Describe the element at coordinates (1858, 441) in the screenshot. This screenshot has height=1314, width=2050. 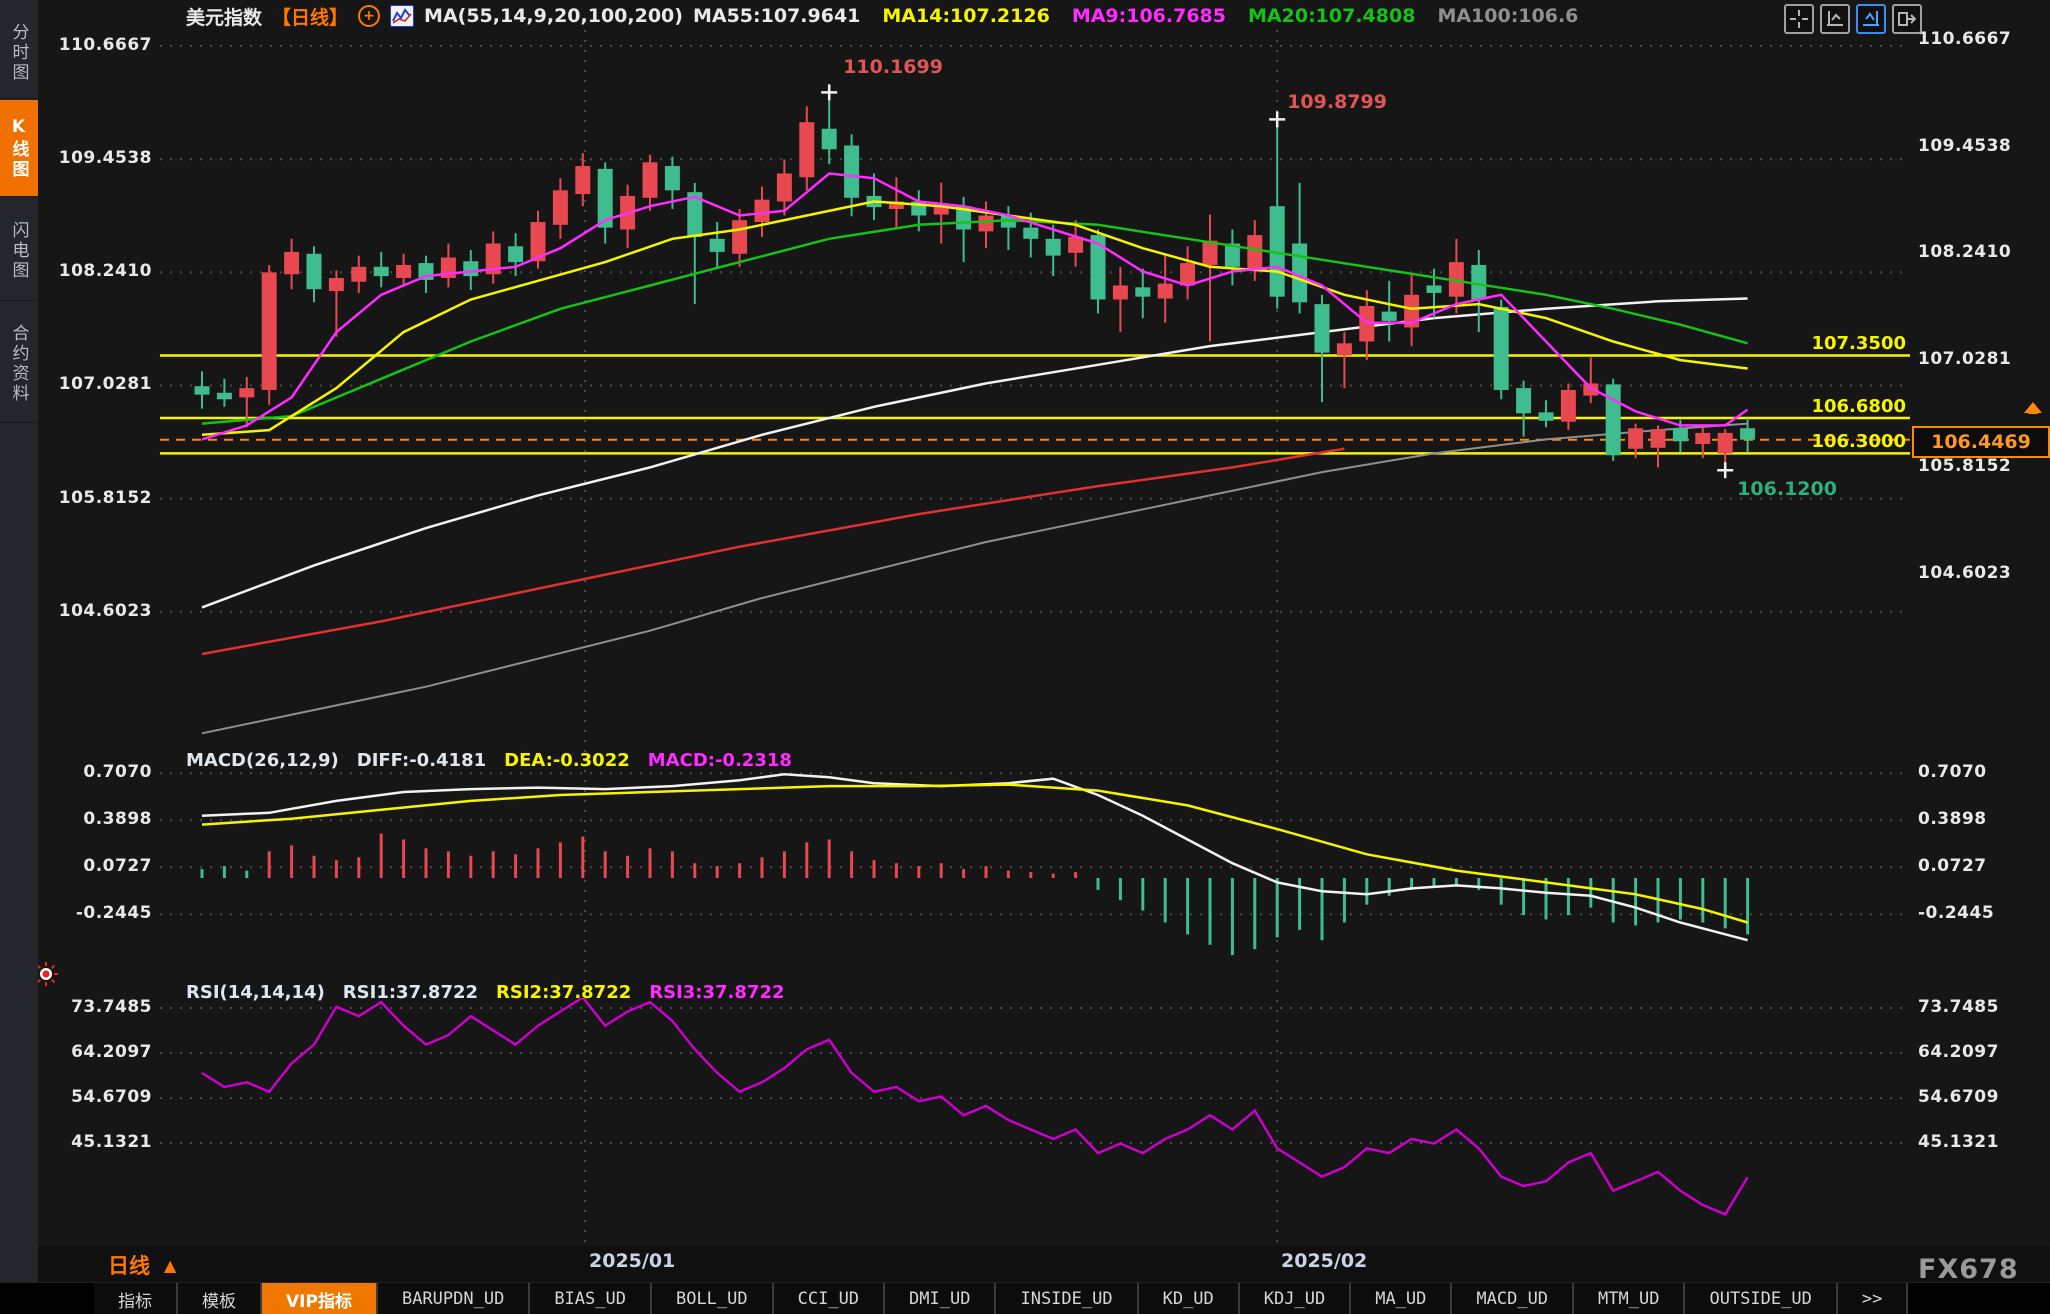
I see `hline-price-label: 106.3000` at that location.